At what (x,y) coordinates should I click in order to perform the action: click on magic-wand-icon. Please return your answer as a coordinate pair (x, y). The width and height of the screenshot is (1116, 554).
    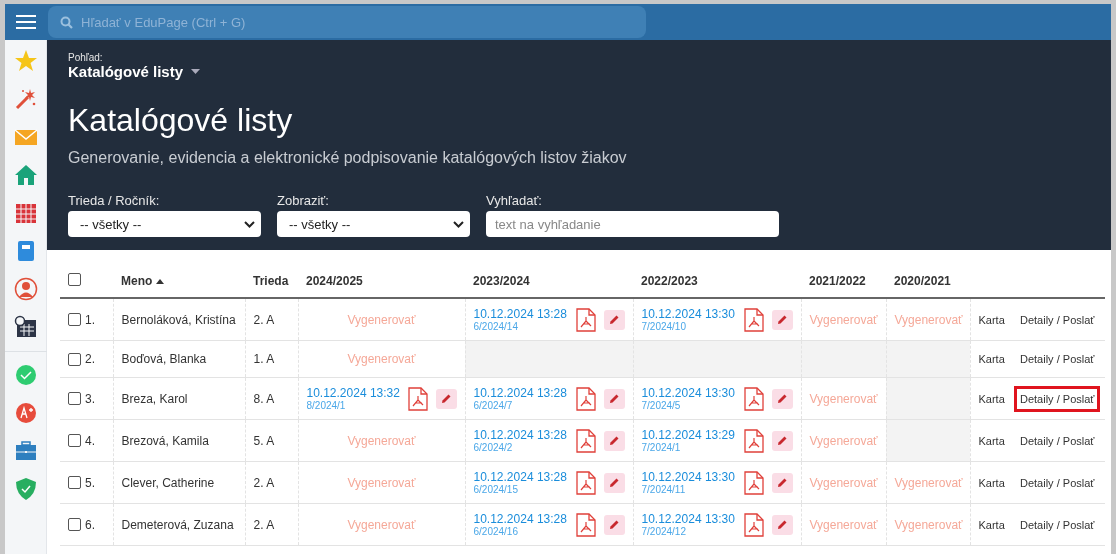
    Looking at the image, I should click on (25, 99).